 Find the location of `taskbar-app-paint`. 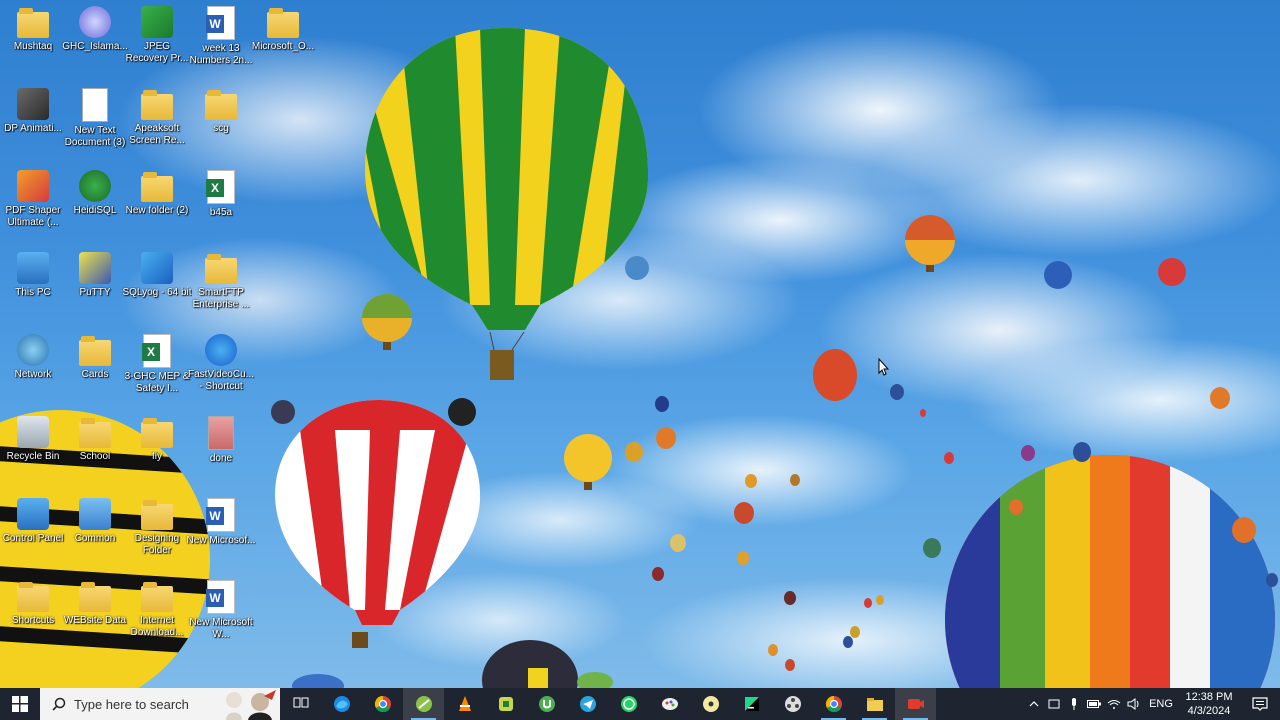

taskbar-app-paint is located at coordinates (669, 704).